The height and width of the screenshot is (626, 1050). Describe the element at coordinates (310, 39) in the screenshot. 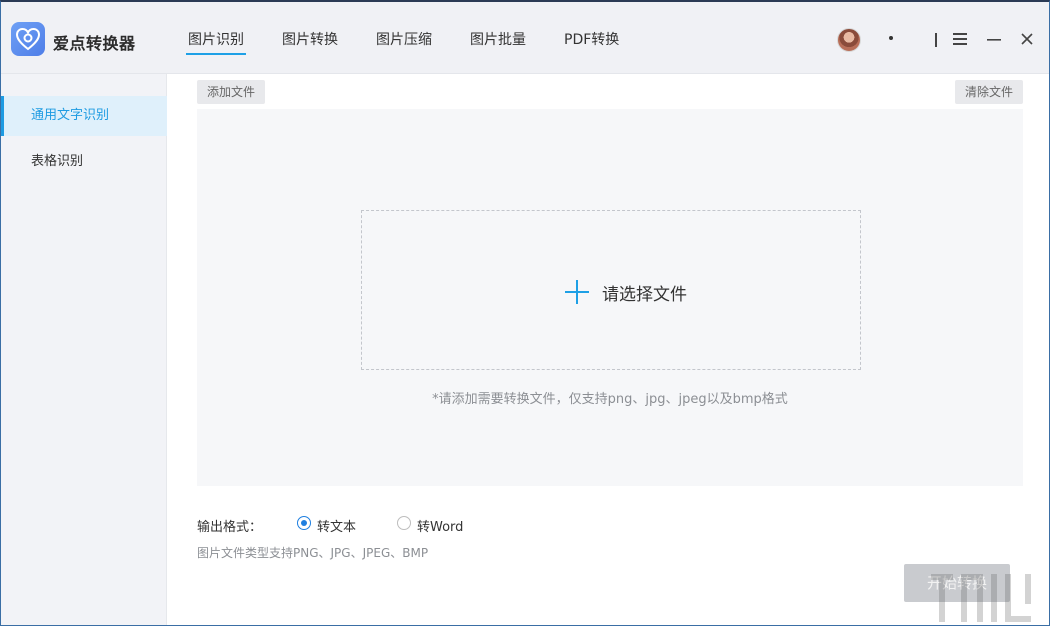

I see `tab-image-convert: 图片转换` at that location.